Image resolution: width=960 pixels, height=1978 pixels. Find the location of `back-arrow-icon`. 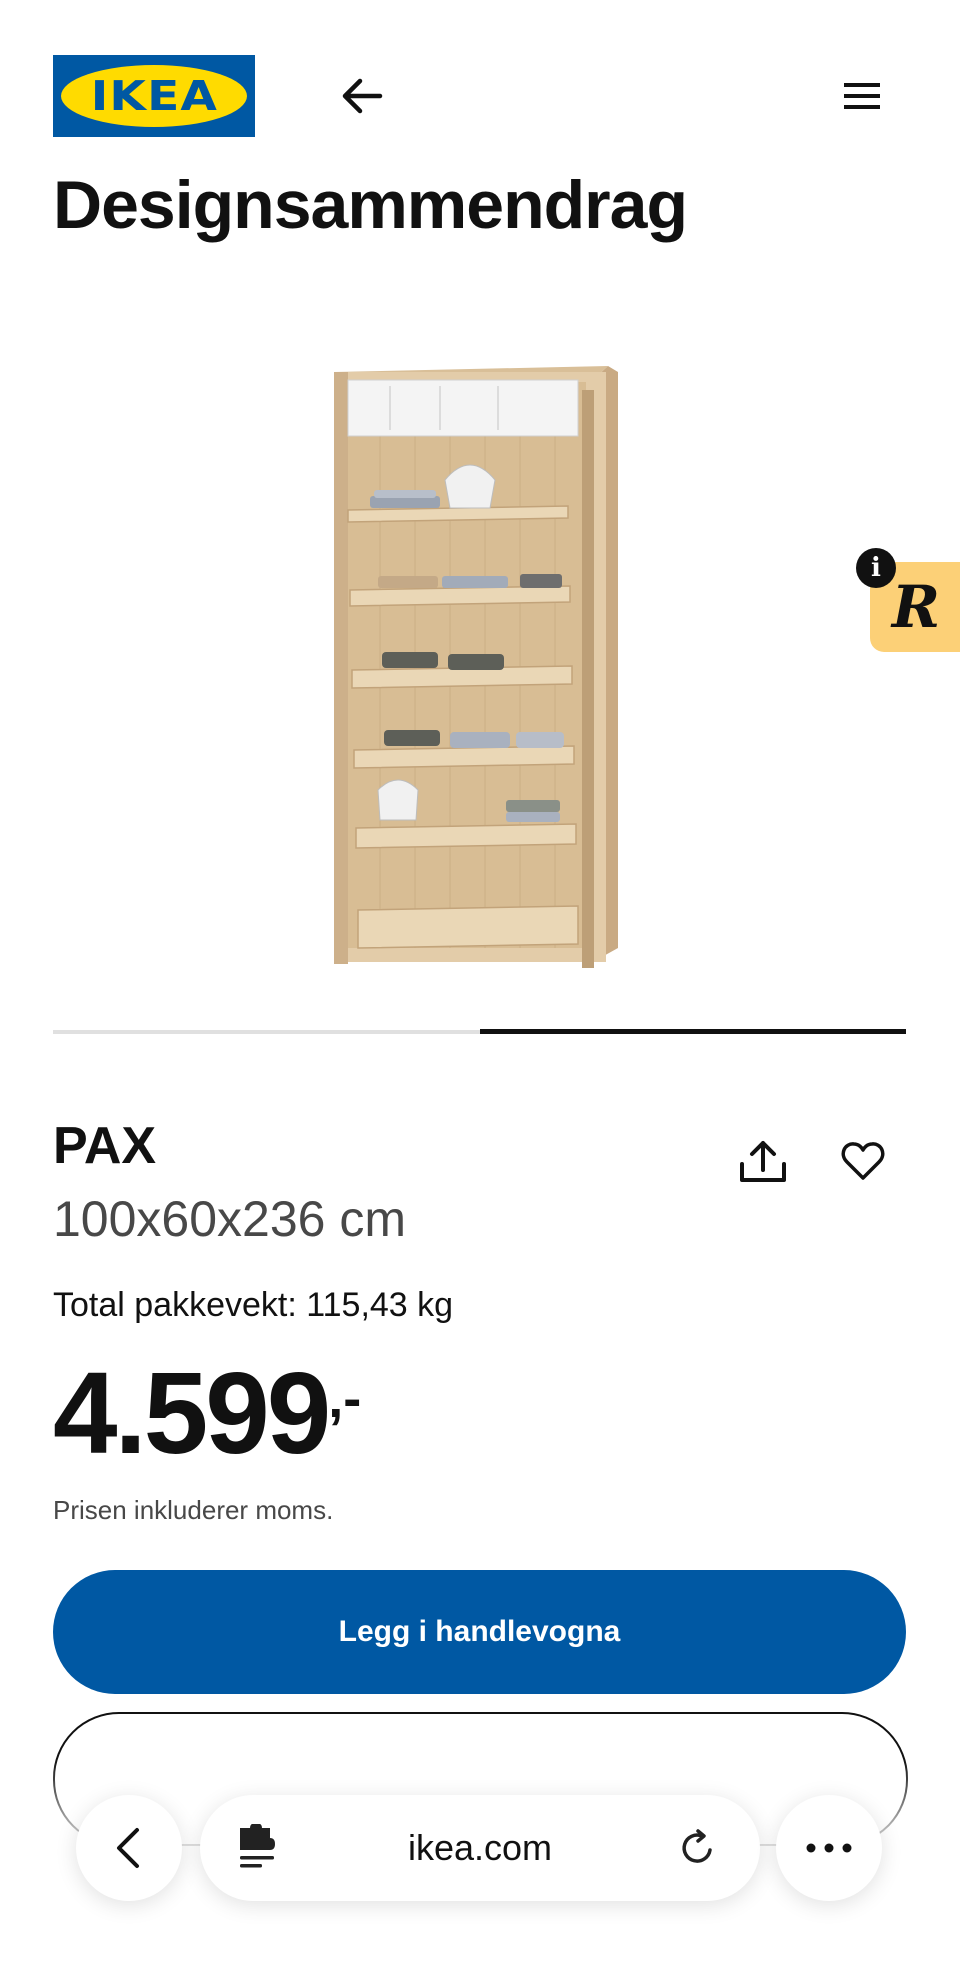

back-arrow-icon is located at coordinates (362, 96).